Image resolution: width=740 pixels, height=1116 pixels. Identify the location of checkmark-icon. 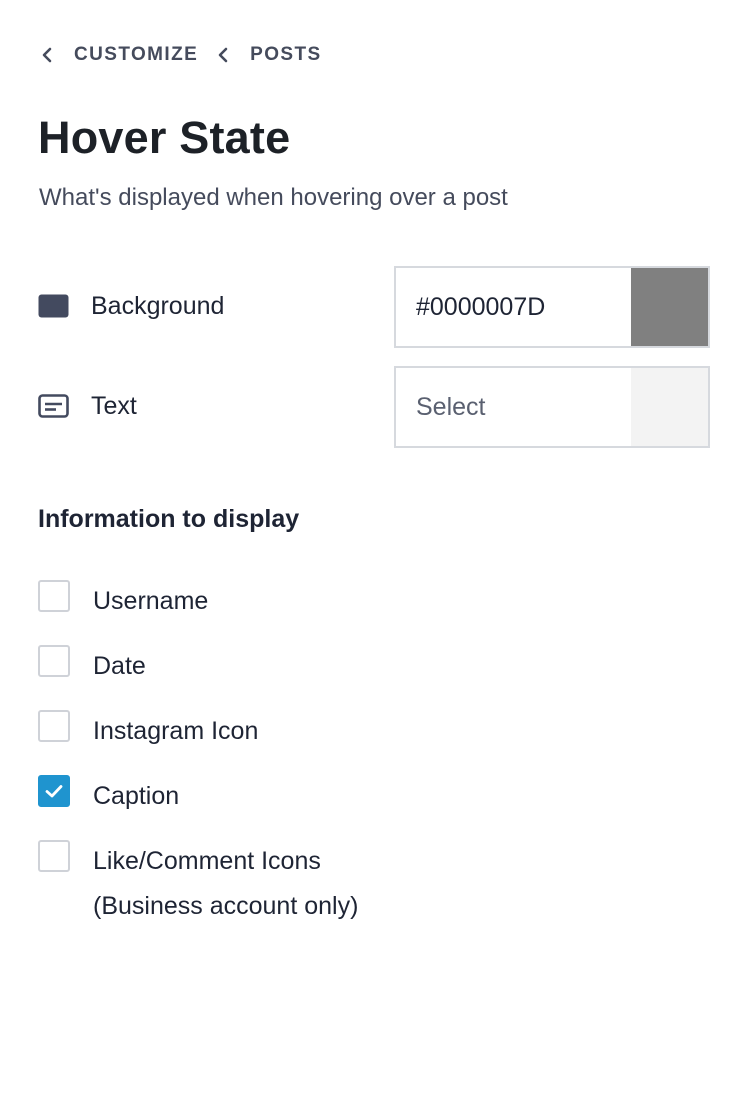
(54, 791).